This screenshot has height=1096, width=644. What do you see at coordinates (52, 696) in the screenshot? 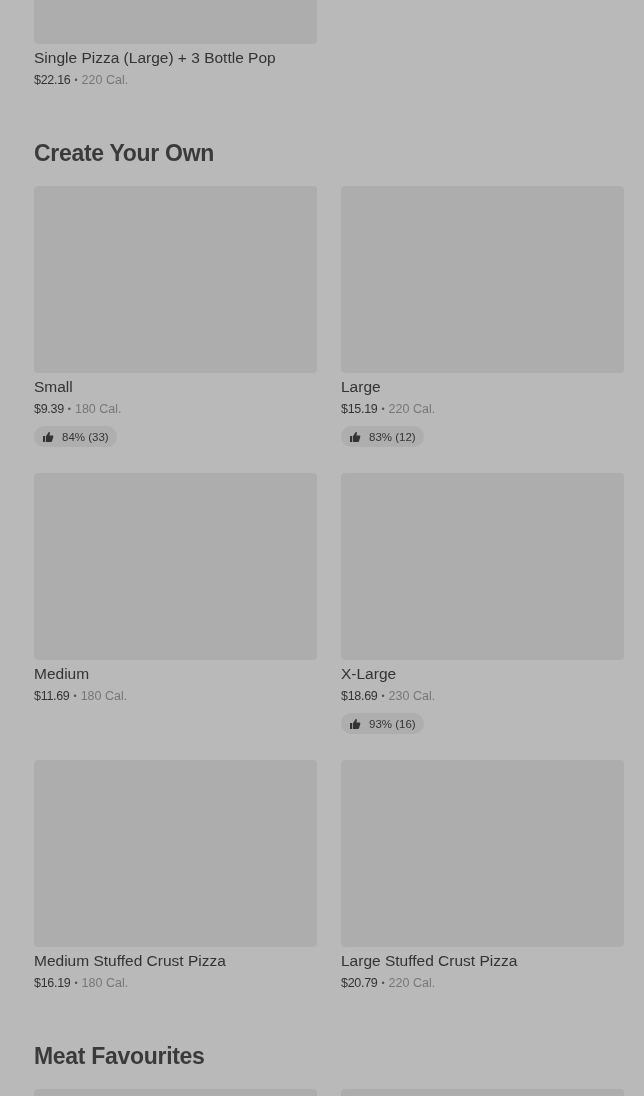
I see `price: $11.69` at bounding box center [52, 696].